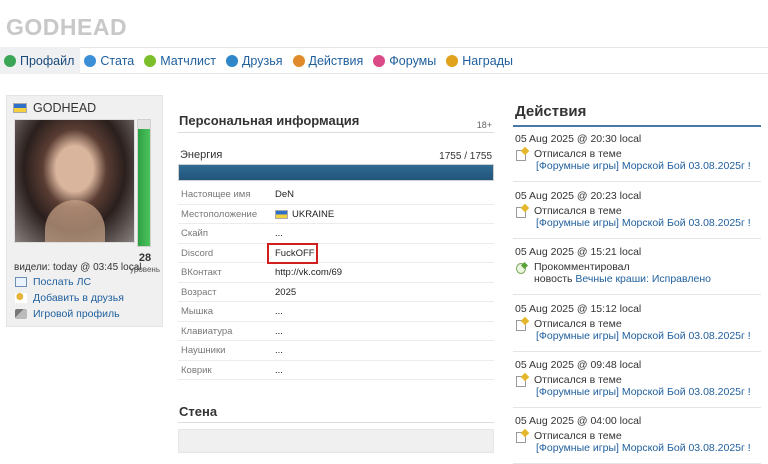  What do you see at coordinates (452, 60) in the screenshot?
I see `award-icon` at bounding box center [452, 60].